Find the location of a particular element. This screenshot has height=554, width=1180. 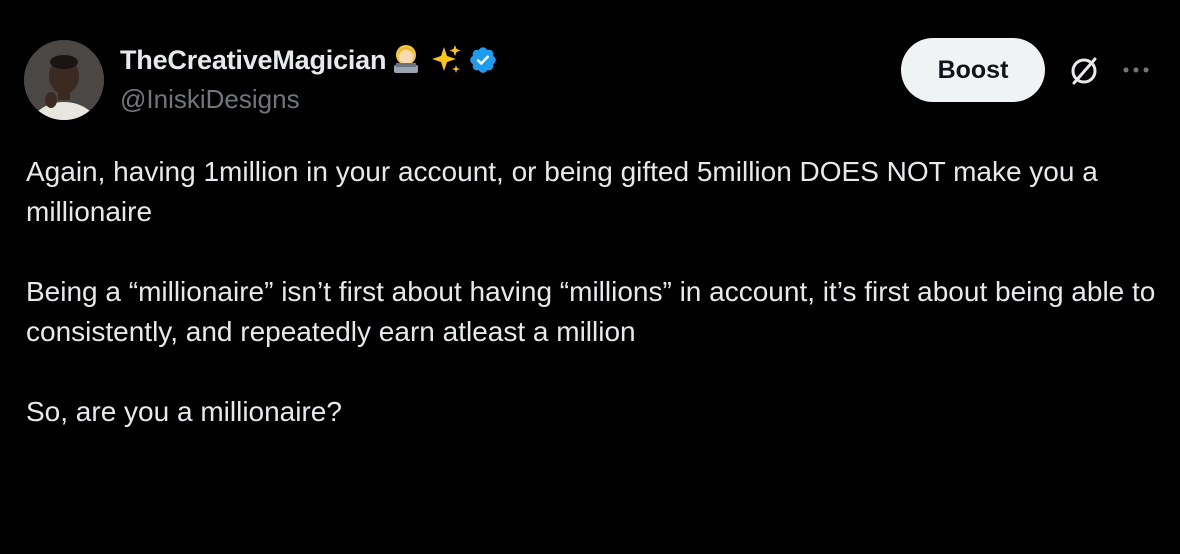

verified-badge-icon is located at coordinates (483, 60).